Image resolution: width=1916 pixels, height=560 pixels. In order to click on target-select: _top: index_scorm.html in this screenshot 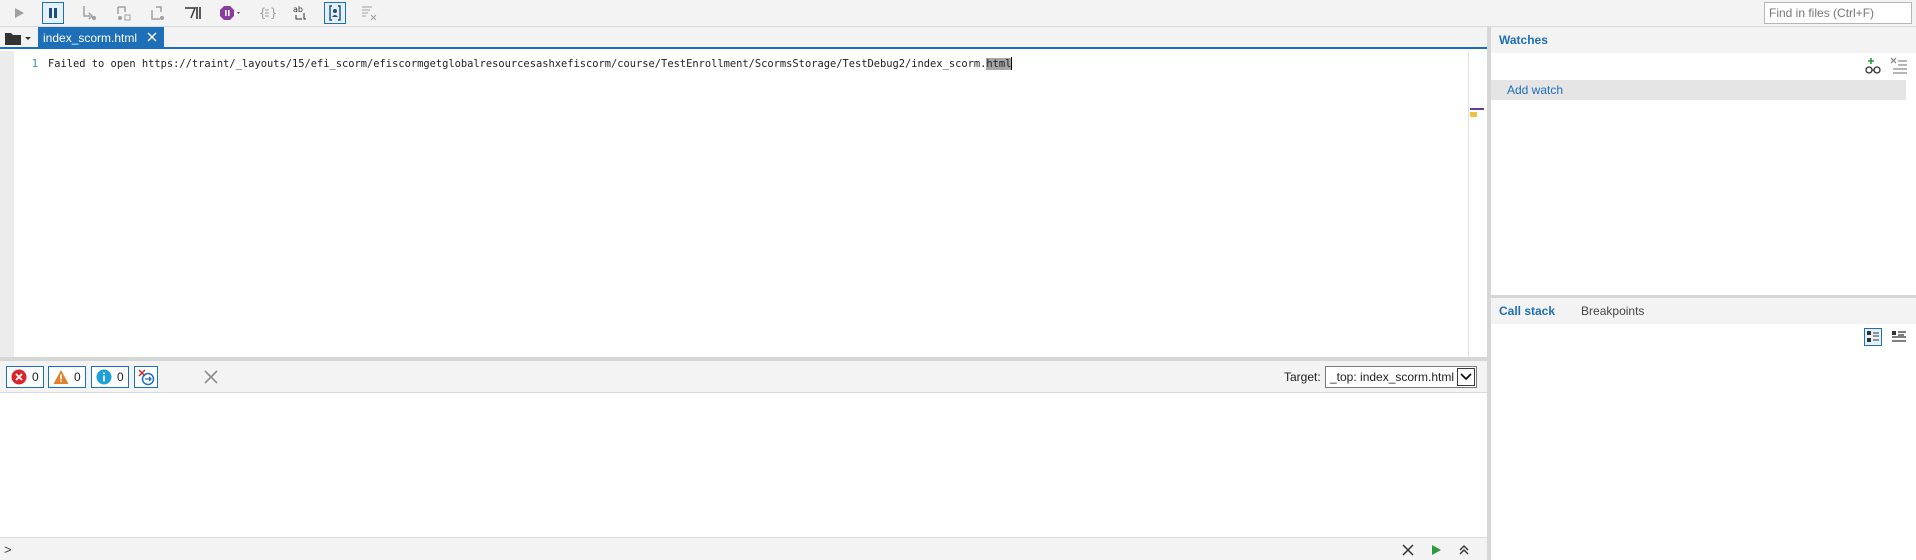, I will do `click(1401, 377)`.